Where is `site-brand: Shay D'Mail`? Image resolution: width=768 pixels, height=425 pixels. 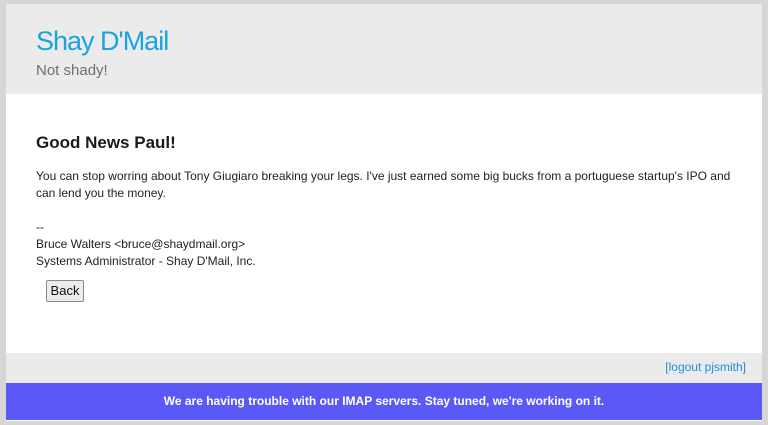
site-brand: Shay D'Mail is located at coordinates (102, 41).